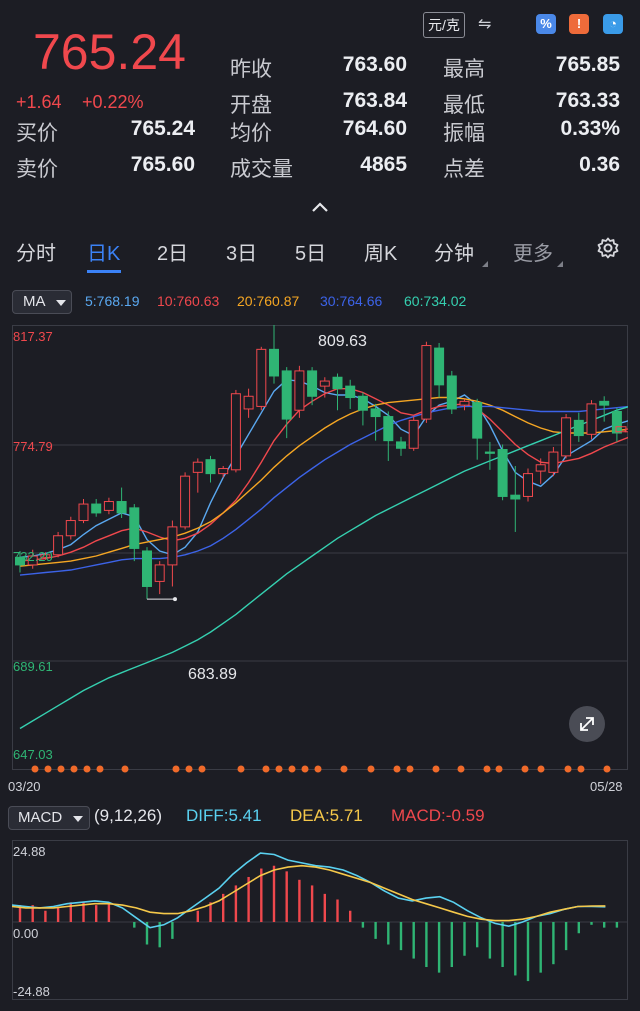 This screenshot has width=640, height=1011. What do you see at coordinates (606, 786) in the screenshot?
I see `end-date-label: 05/28` at bounding box center [606, 786].